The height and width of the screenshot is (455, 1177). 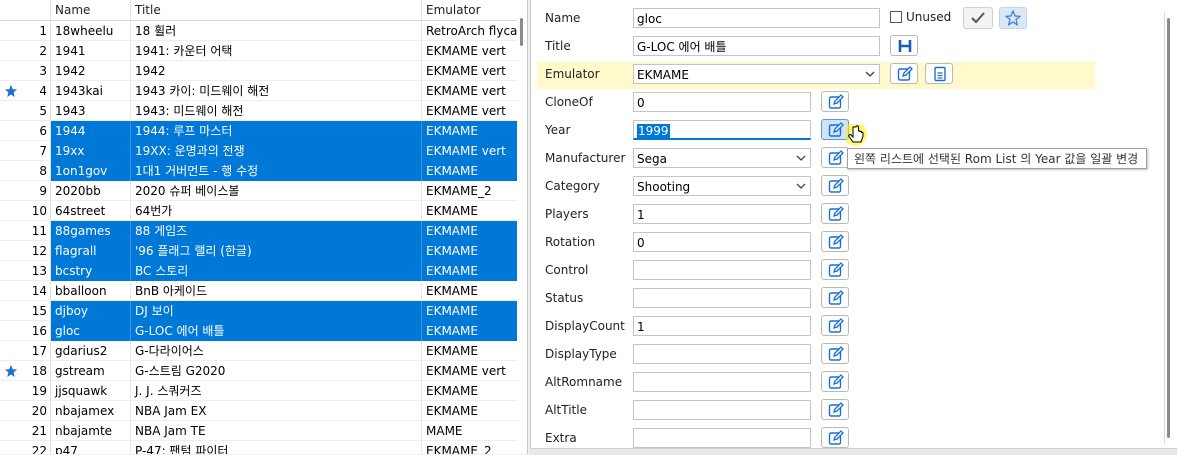 What do you see at coordinates (25, 331) in the screenshot?
I see `row-number: 16` at bounding box center [25, 331].